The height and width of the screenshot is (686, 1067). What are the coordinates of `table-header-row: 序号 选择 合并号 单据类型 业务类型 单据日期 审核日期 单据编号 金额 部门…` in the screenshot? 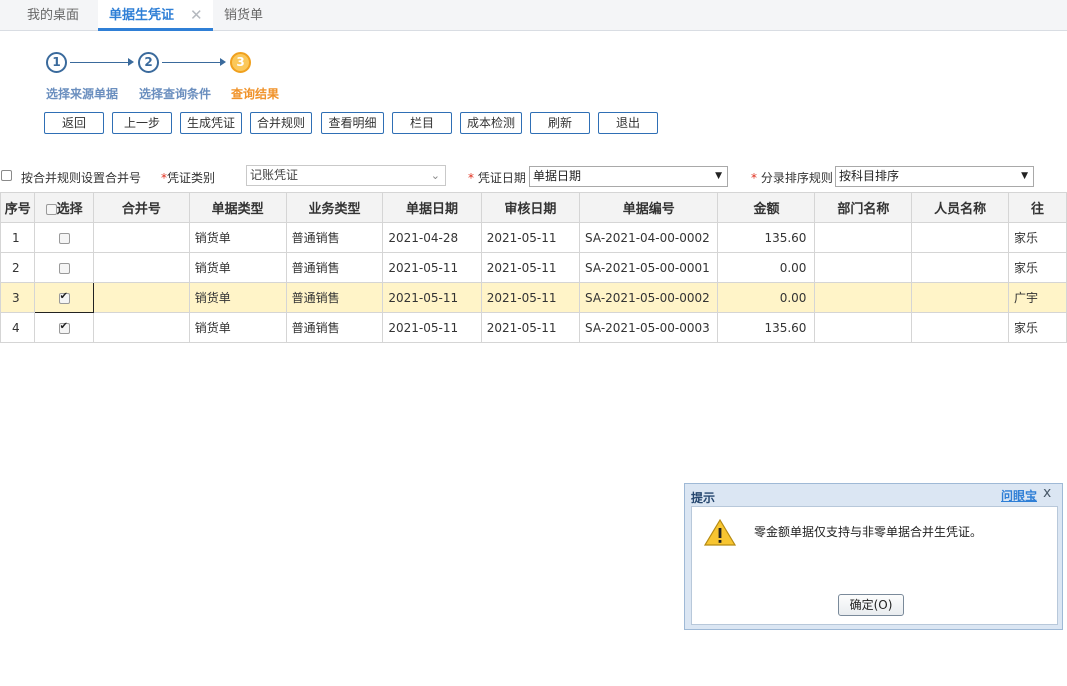 It's located at (533, 207).